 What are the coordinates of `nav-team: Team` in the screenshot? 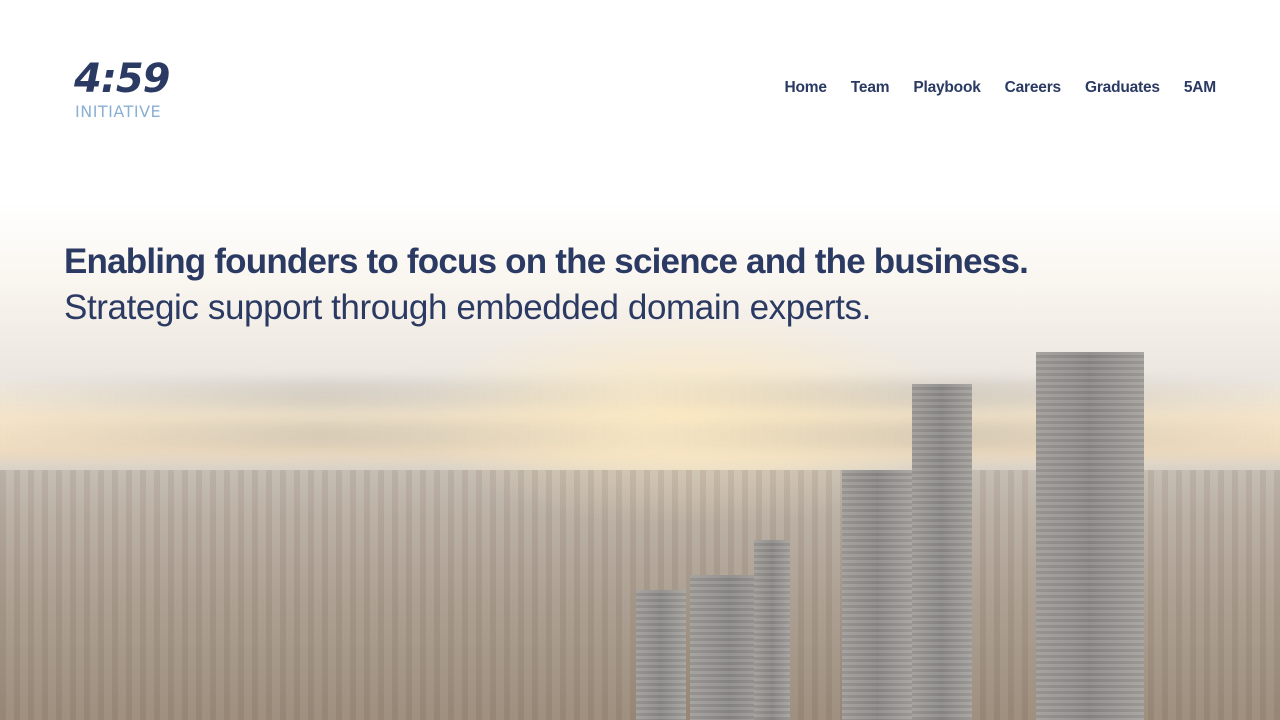 It's located at (870, 88).